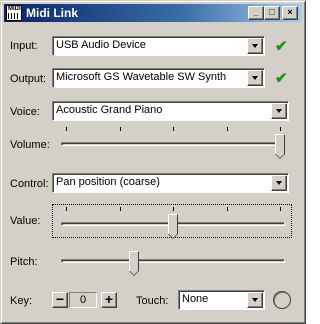 The image size is (320, 324). I want to click on input-ok-check-icon: ✔, so click(281, 46).